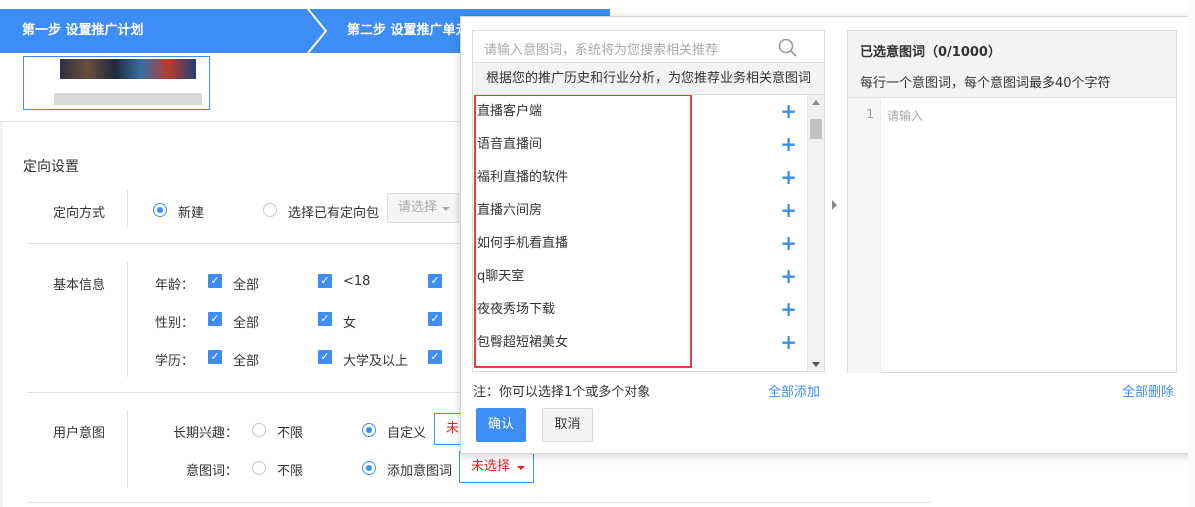 Image resolution: width=1195 pixels, height=507 pixels. What do you see at coordinates (491, 466) in the screenshot?
I see `keyword-select-value: 未选择` at bounding box center [491, 466].